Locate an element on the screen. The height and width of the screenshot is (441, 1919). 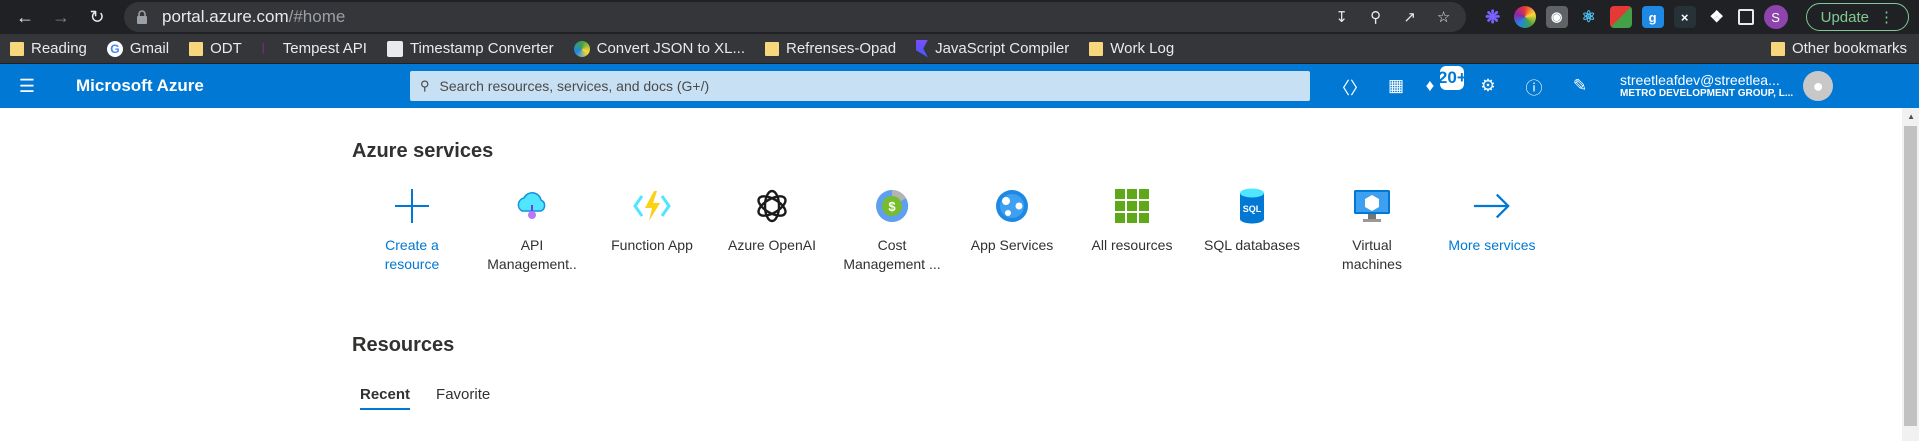
color-picker-extension-icon is located at coordinates (1524, 17).